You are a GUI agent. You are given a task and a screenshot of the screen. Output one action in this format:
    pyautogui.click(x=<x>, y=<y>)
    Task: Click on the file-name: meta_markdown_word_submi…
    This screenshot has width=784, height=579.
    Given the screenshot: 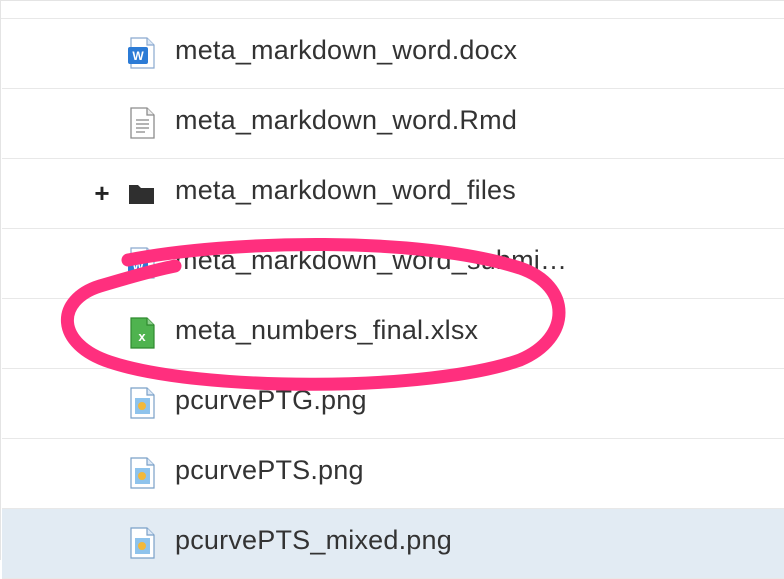 What is the action you would take?
    pyautogui.click(x=371, y=260)
    